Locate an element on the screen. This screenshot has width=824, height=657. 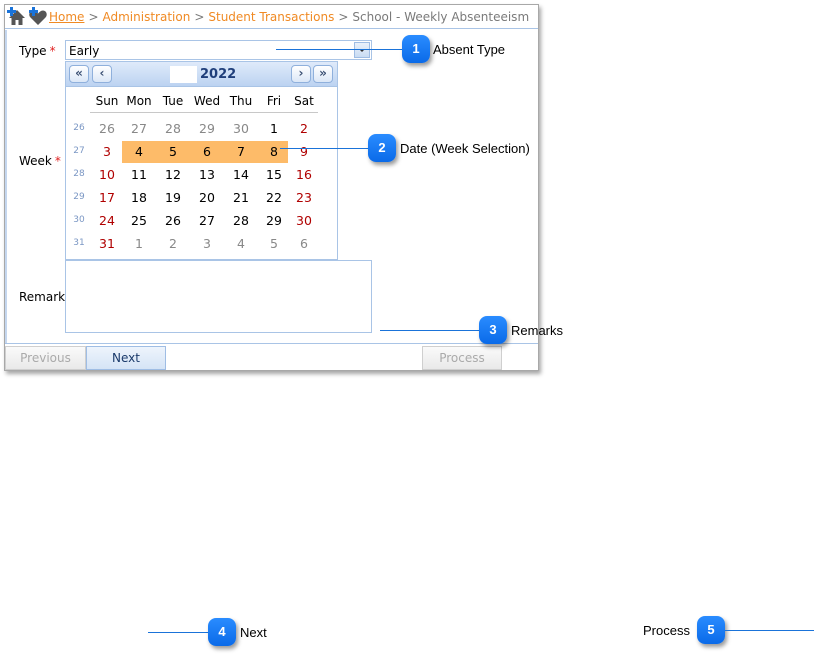
callout-label-1: Absent Type is located at coordinates (469, 49).